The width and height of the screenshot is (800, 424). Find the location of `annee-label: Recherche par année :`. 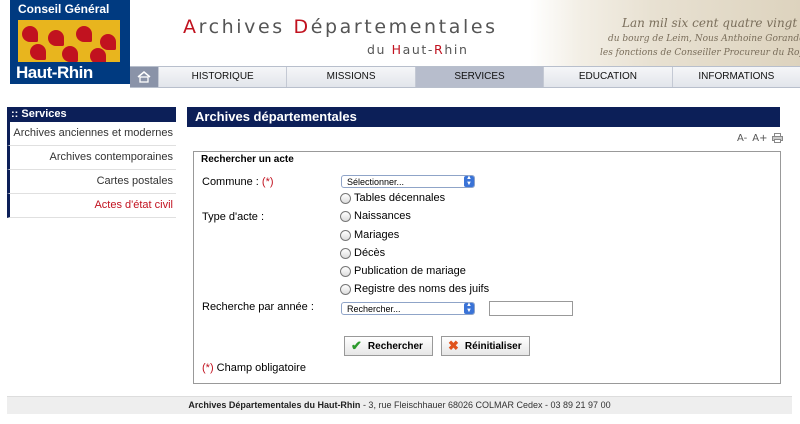

annee-label: Recherche par année : is located at coordinates (258, 307).